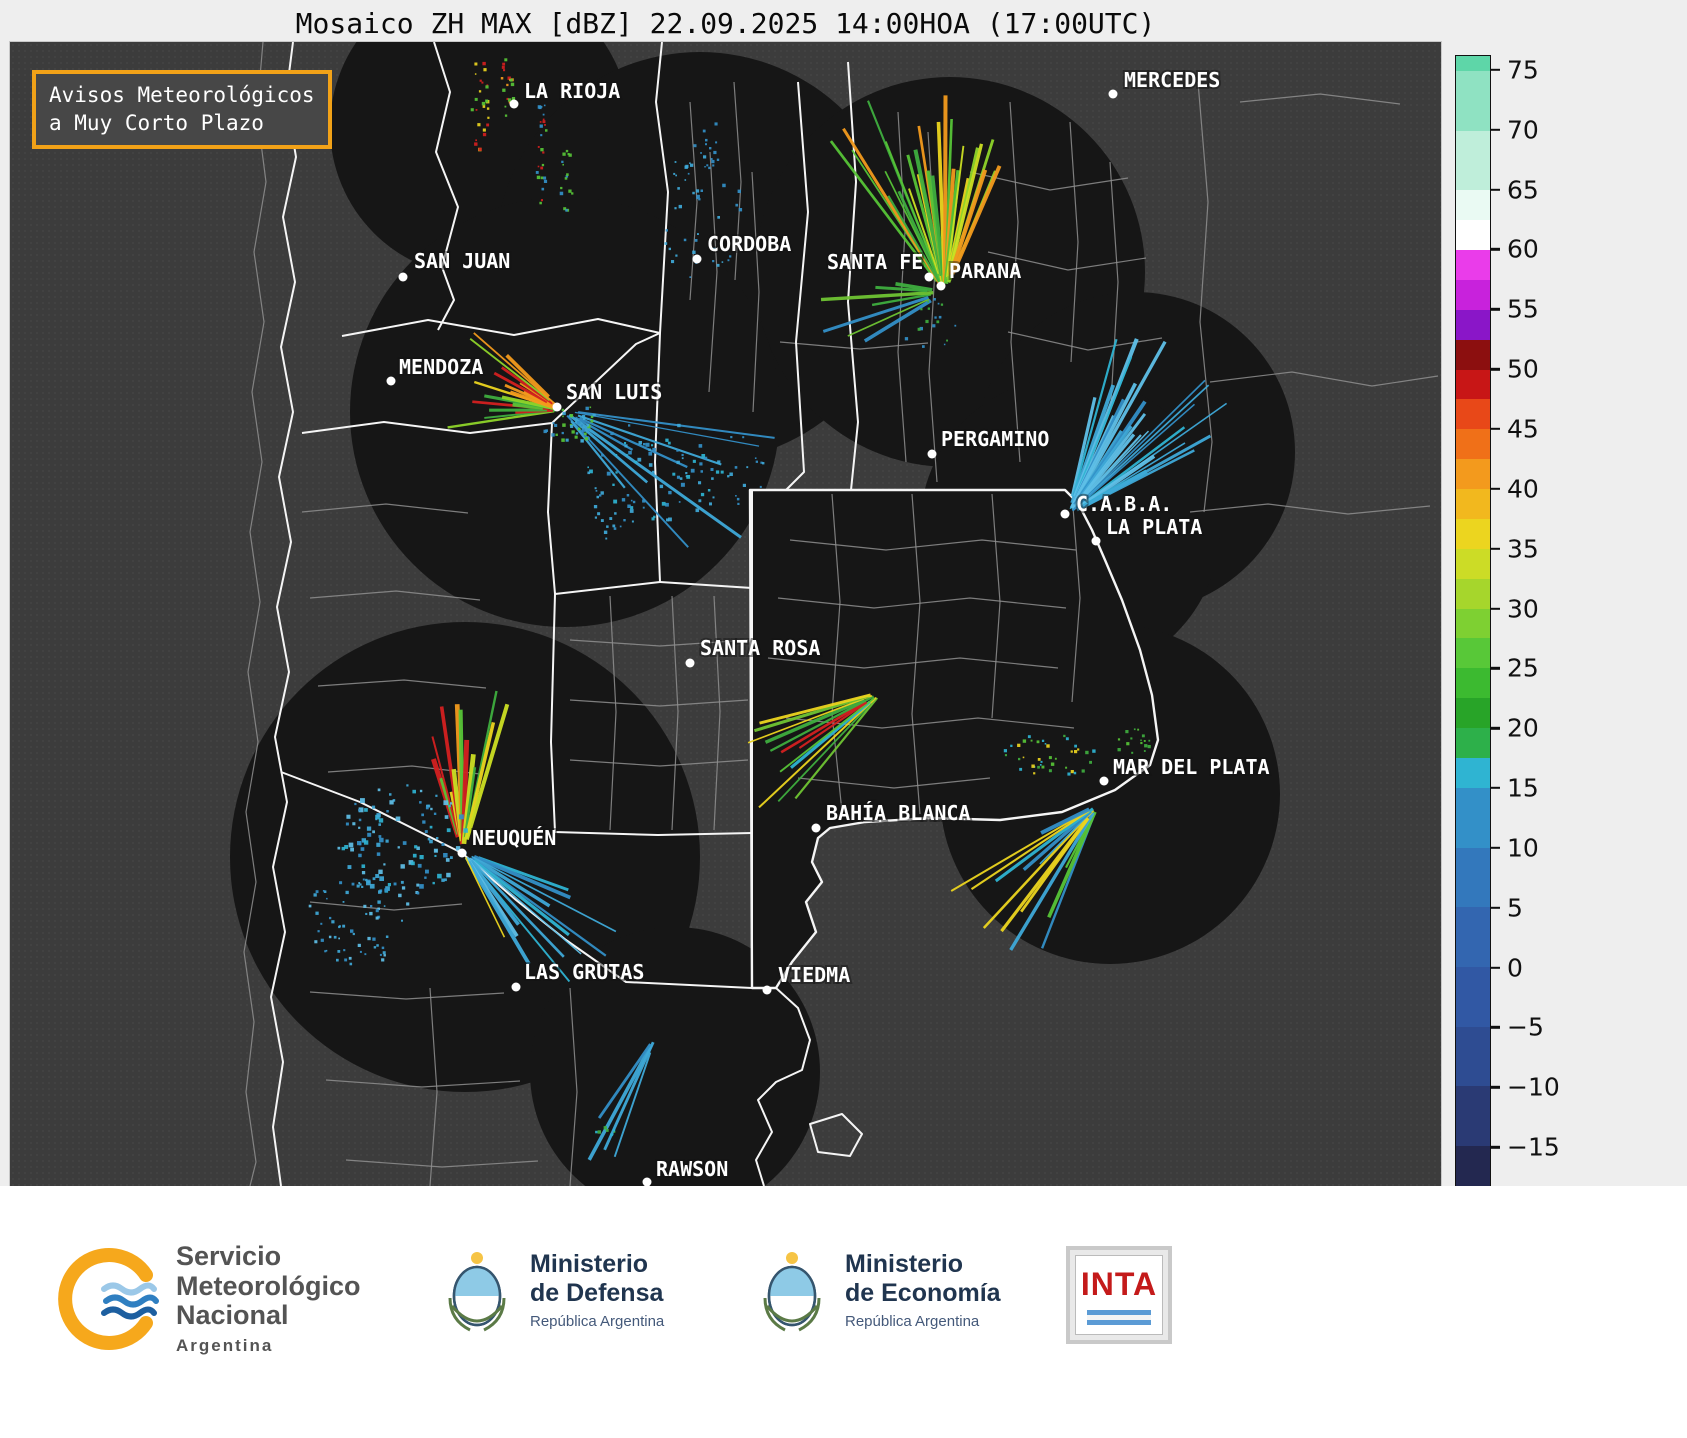 The width and height of the screenshot is (1687, 1438). I want to click on inta-logo: INTA, so click(1119, 1295).